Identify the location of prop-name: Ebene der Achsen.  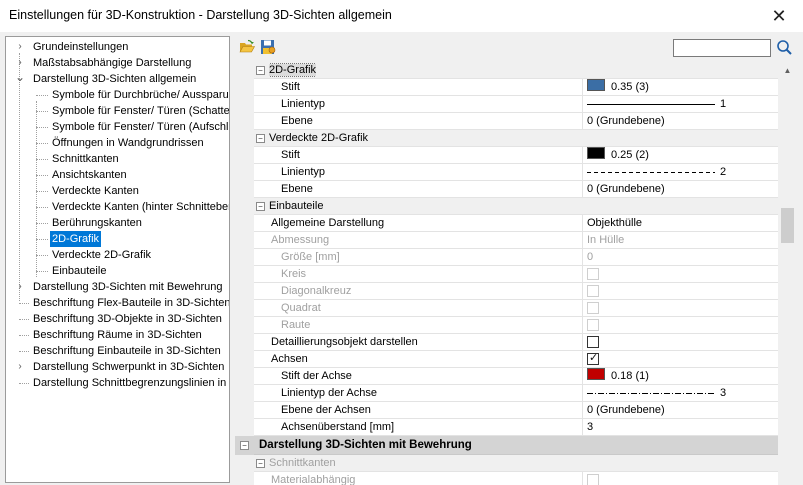
(326, 410).